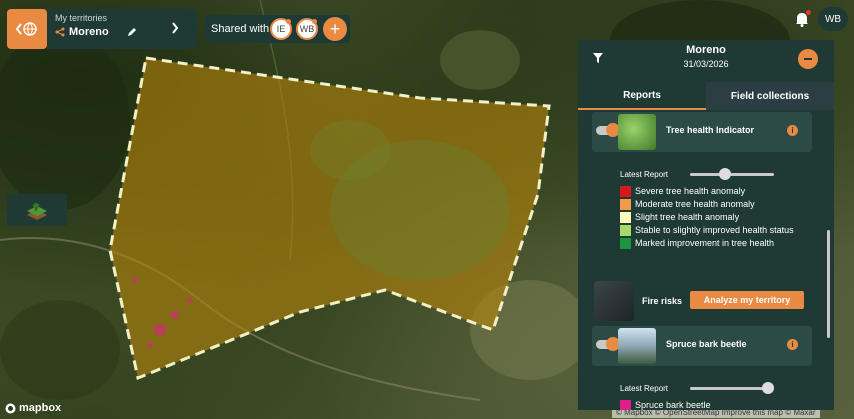  I want to click on terrain-icon, so click(37, 211).